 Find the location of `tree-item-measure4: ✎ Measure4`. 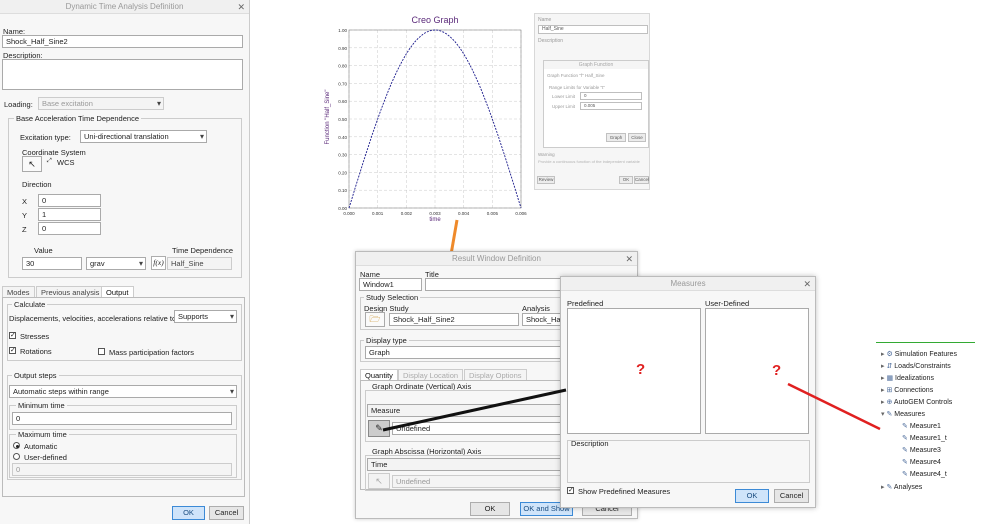

tree-item-measure4: ✎ Measure4 is located at coordinates (921, 462).